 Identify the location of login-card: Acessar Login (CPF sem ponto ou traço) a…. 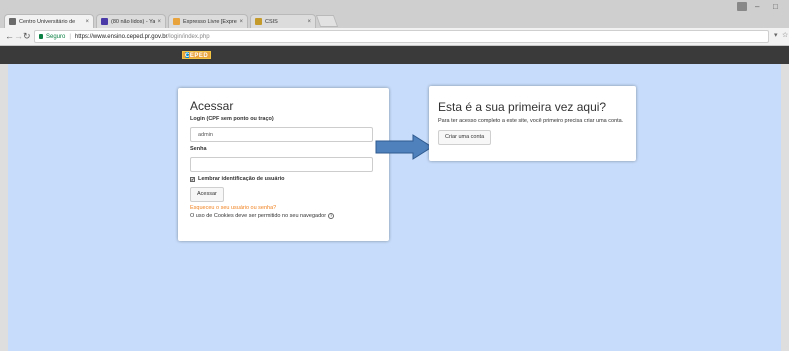
(283, 164).